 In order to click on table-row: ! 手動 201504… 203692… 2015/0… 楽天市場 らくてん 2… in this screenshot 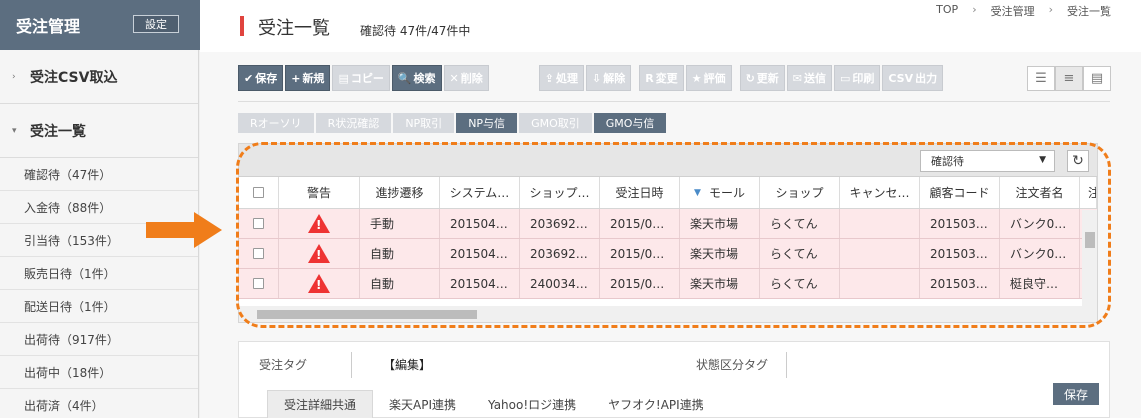, I will do `click(668, 224)`.